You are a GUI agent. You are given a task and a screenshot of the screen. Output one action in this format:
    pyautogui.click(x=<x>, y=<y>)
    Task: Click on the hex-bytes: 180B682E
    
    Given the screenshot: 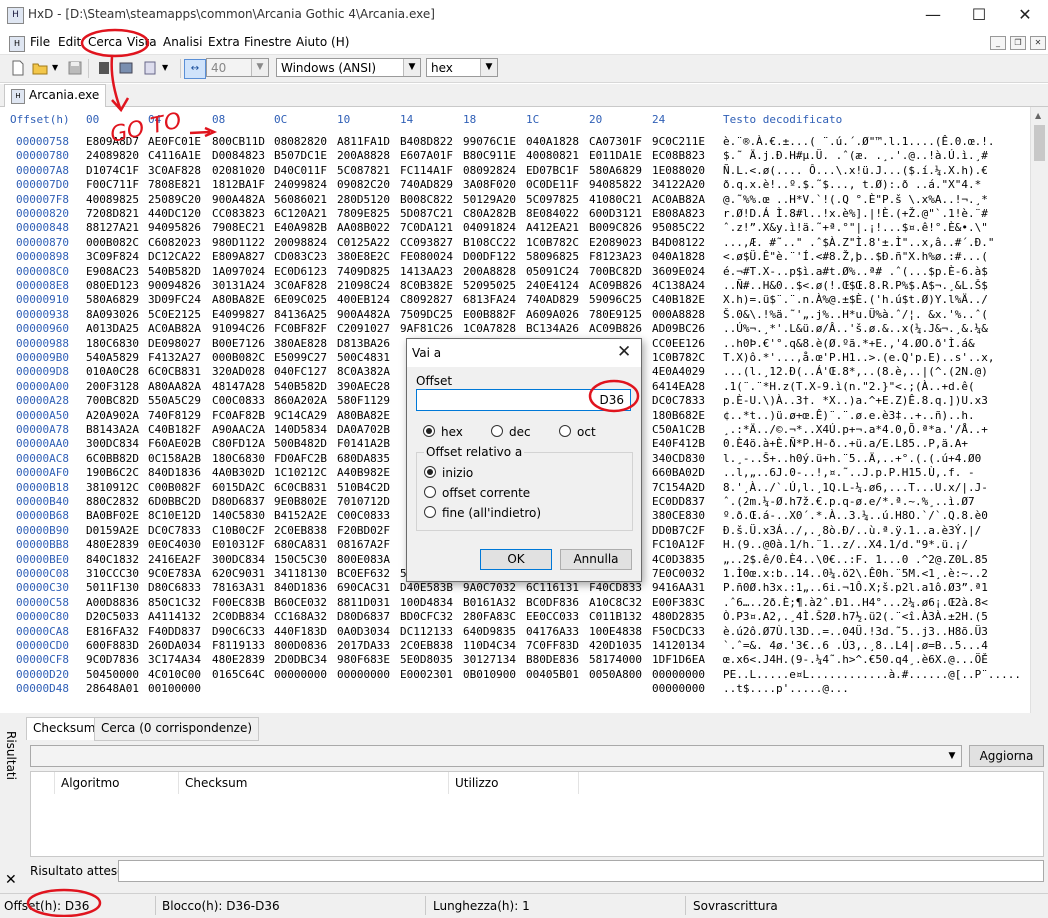 What is the action you would take?
    pyautogui.click(x=678, y=415)
    